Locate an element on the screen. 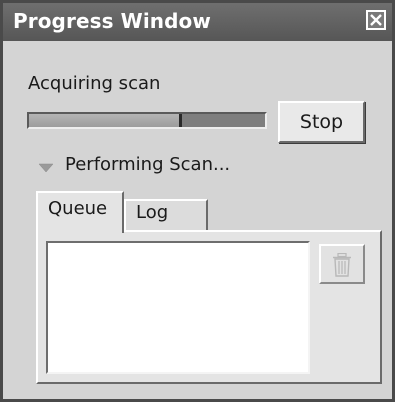 This screenshot has width=395, height=402. close-button is located at coordinates (376, 20).